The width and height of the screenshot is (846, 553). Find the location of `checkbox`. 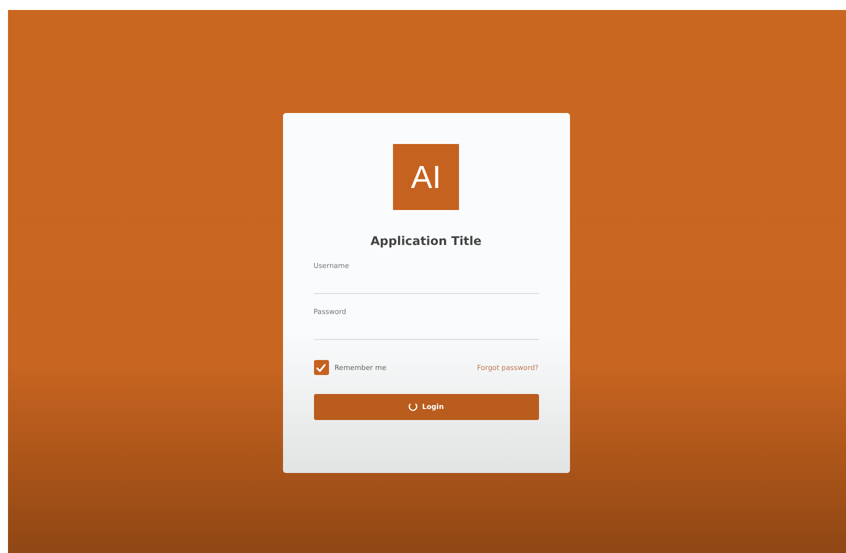

checkbox is located at coordinates (321, 367).